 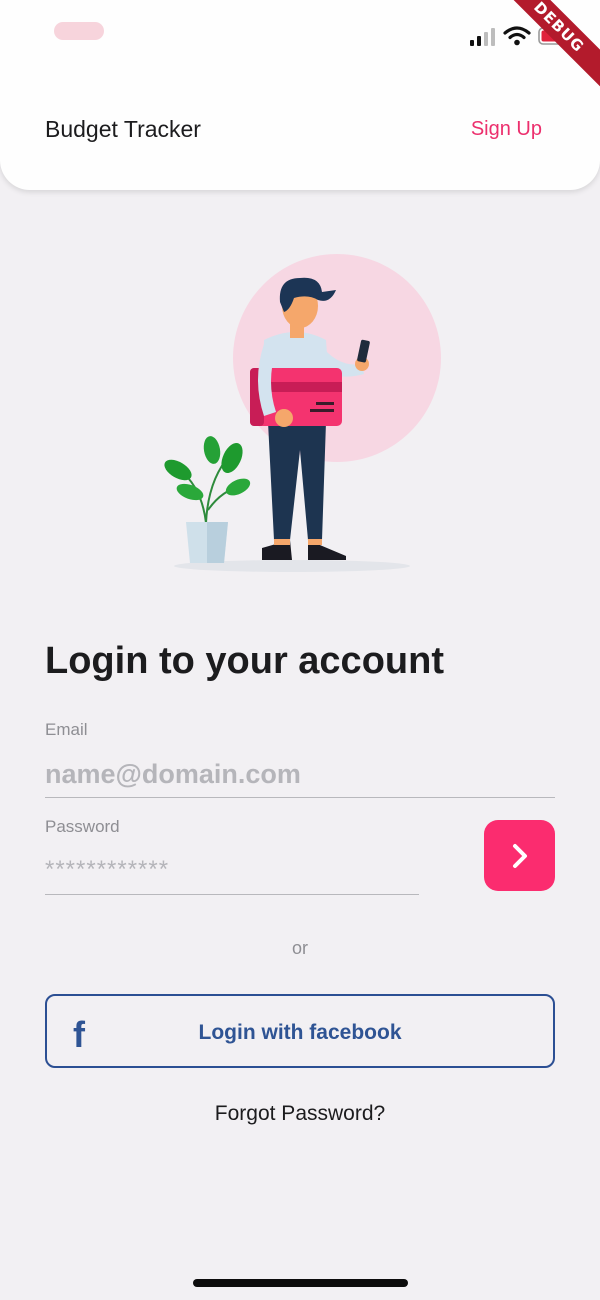 I want to click on forgot-password-link: Forgot Password?, so click(x=300, y=1114).